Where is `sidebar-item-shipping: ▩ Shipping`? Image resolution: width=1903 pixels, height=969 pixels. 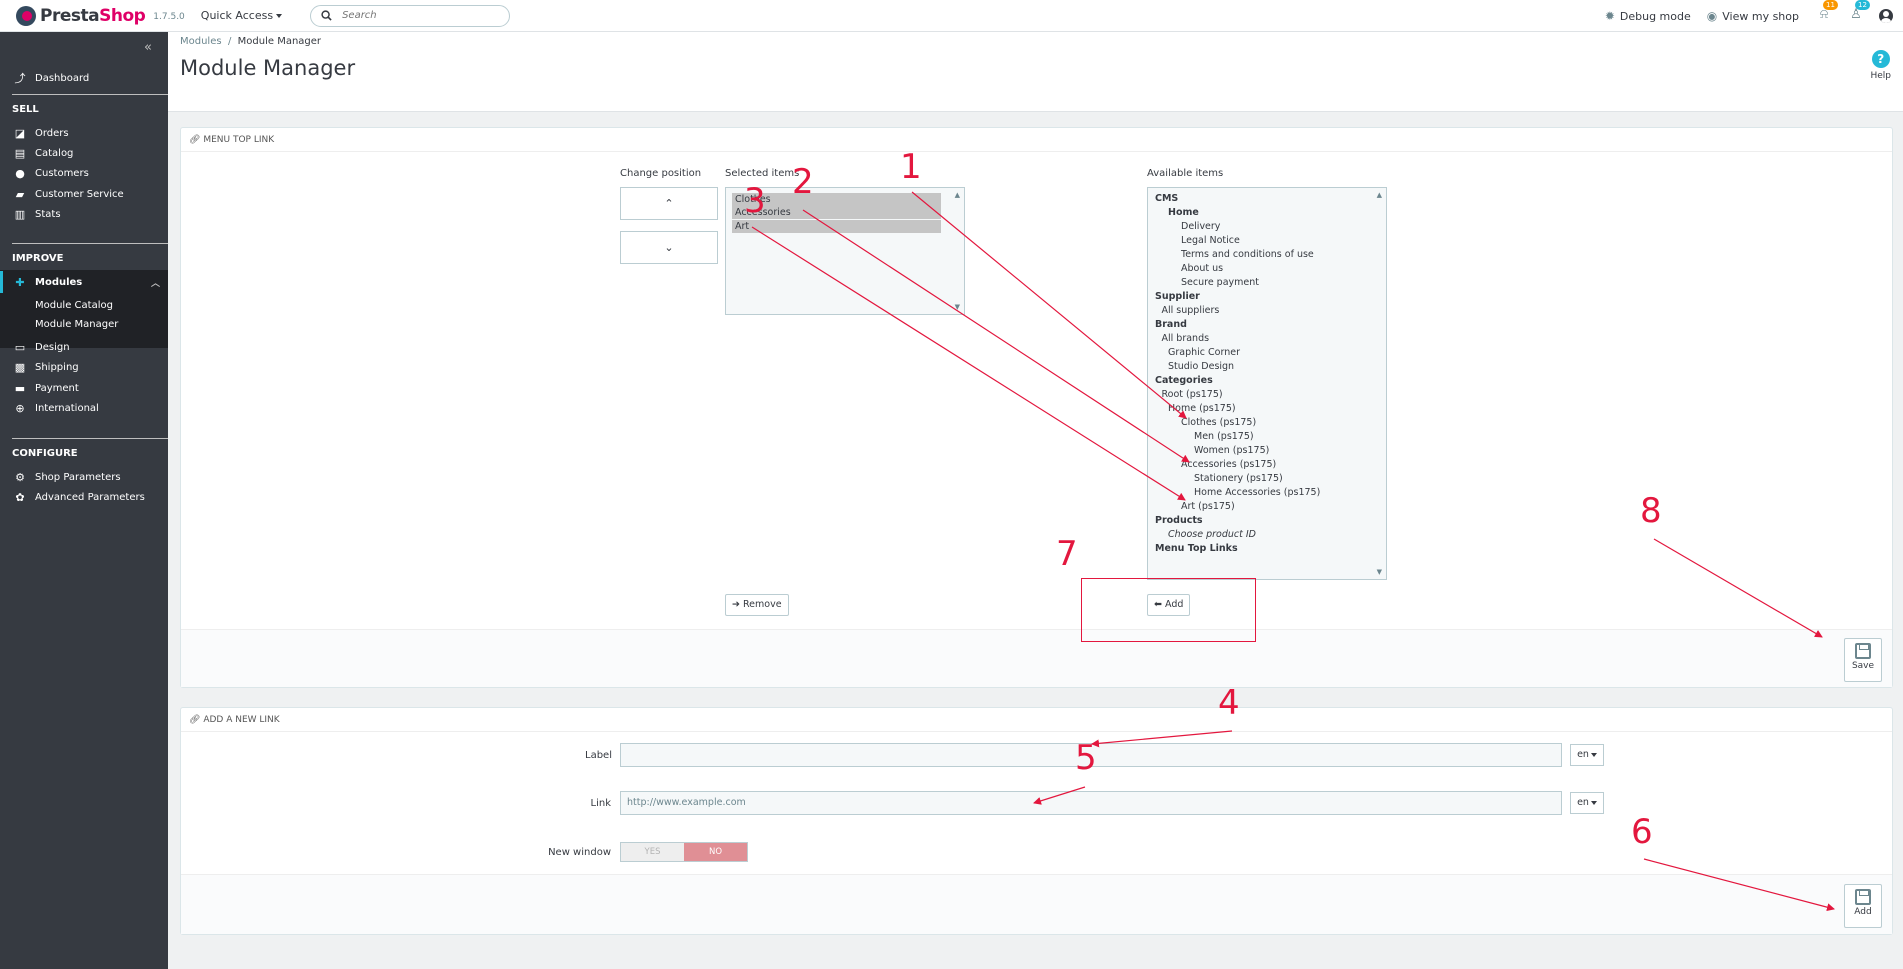
sidebar-item-shipping: ▩ Shipping is located at coordinates (84, 367).